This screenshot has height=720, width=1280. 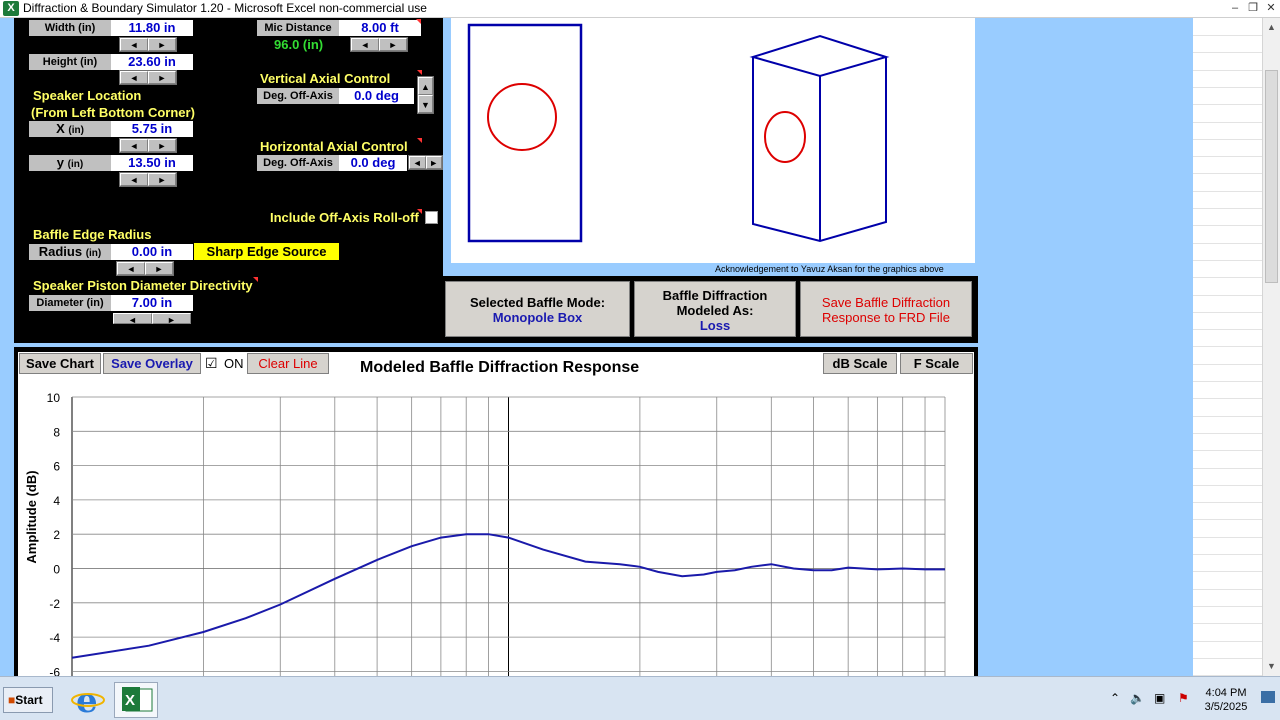 What do you see at coordinates (143, 285) in the screenshot?
I see `piston-directivity-title: Speaker Piston Diameter Directivity` at bounding box center [143, 285].